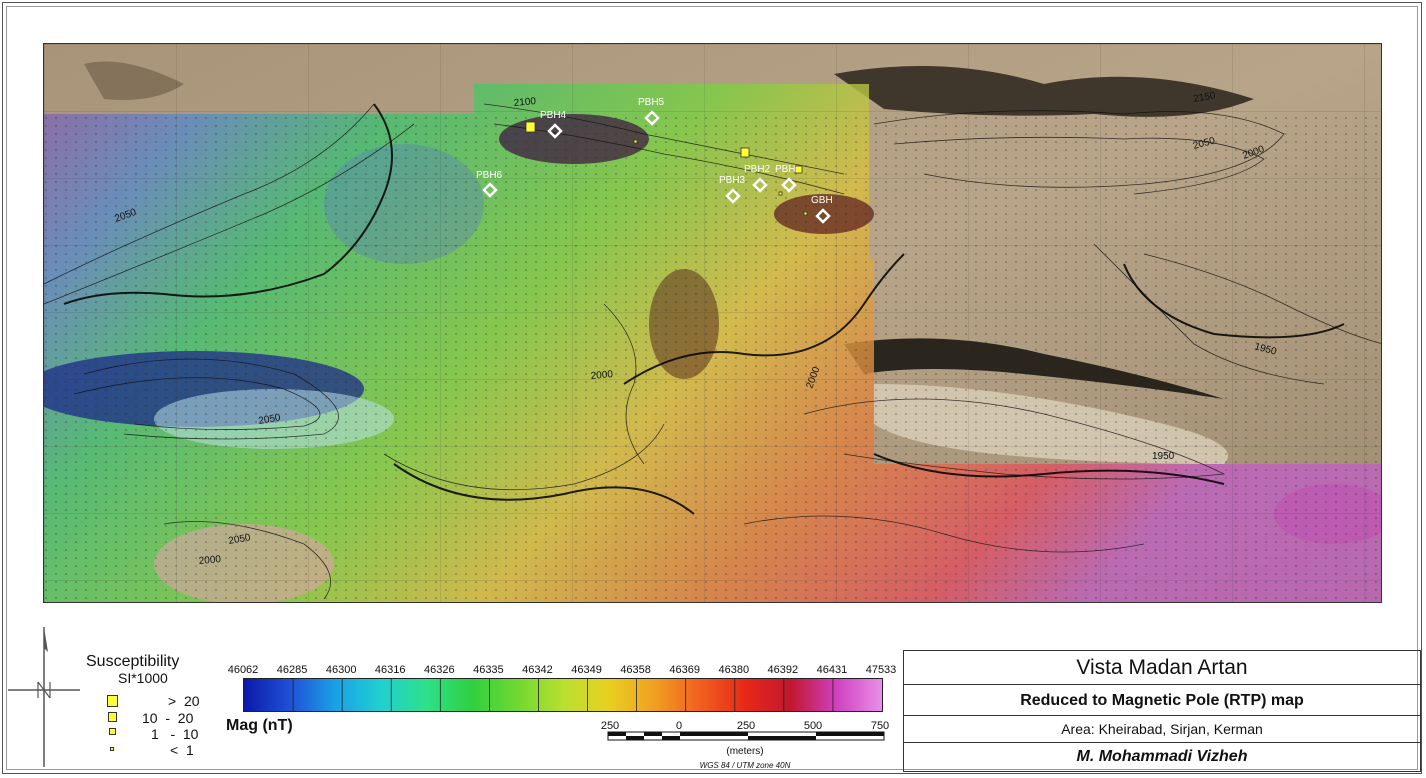 The image size is (1426, 778). What do you see at coordinates (489, 175) in the screenshot?
I see `borehole-label-pbh6: PBH6` at bounding box center [489, 175].